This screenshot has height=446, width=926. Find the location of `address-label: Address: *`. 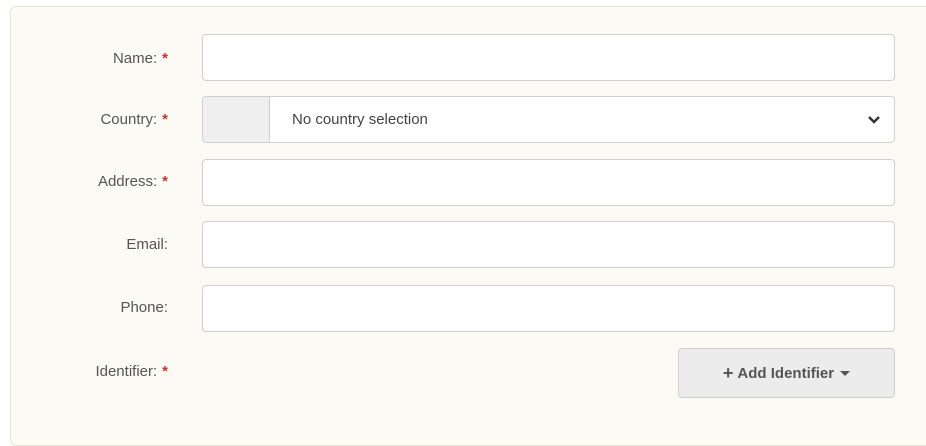

address-label: Address: * is located at coordinates (133, 182).